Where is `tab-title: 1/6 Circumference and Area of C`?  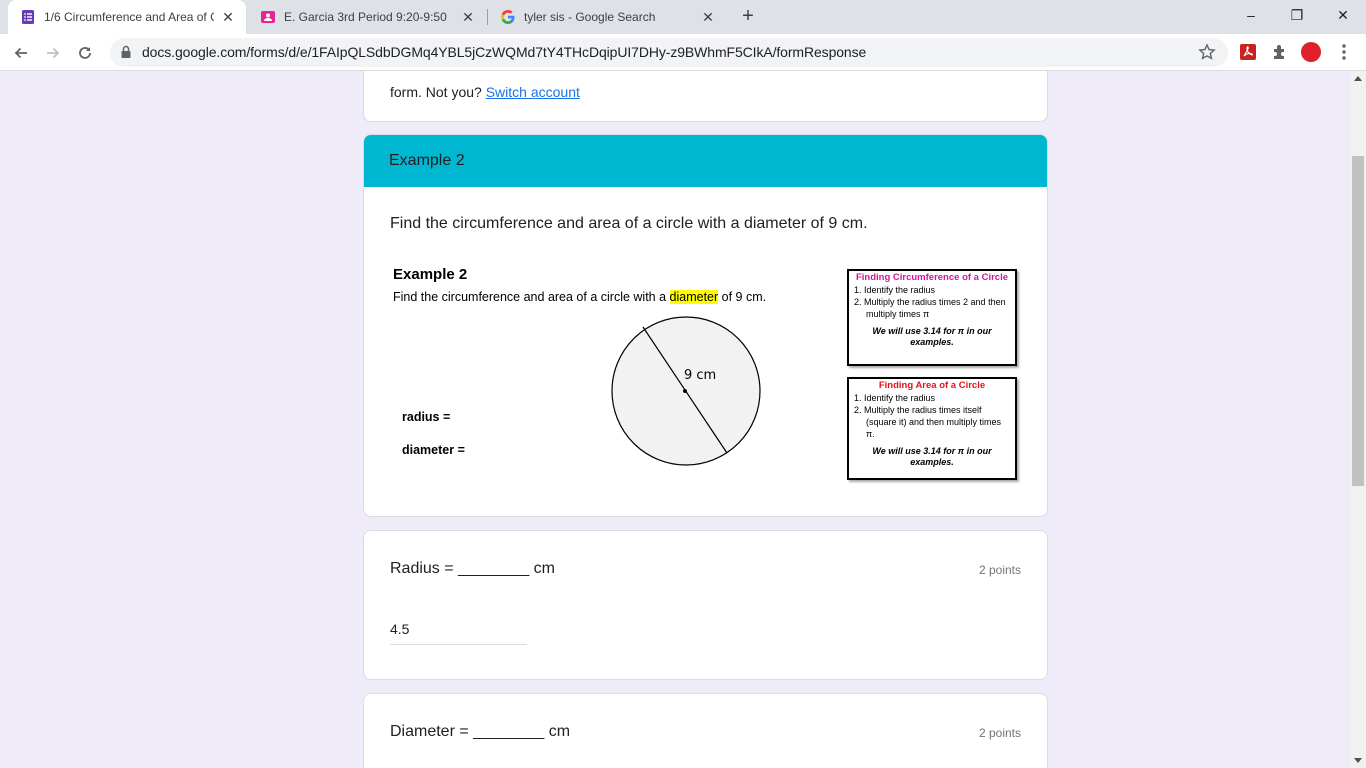 tab-title: 1/6 Circumference and Area of C is located at coordinates (129, 17).